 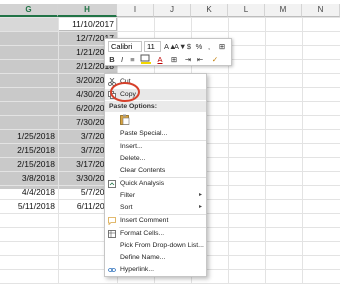 I want to click on italic-icon: I, so click(x=122, y=59).